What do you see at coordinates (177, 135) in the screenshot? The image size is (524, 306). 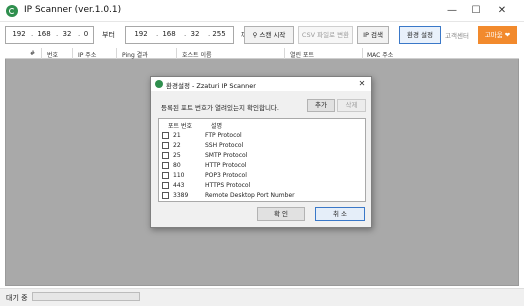 I see `port-number: 21` at bounding box center [177, 135].